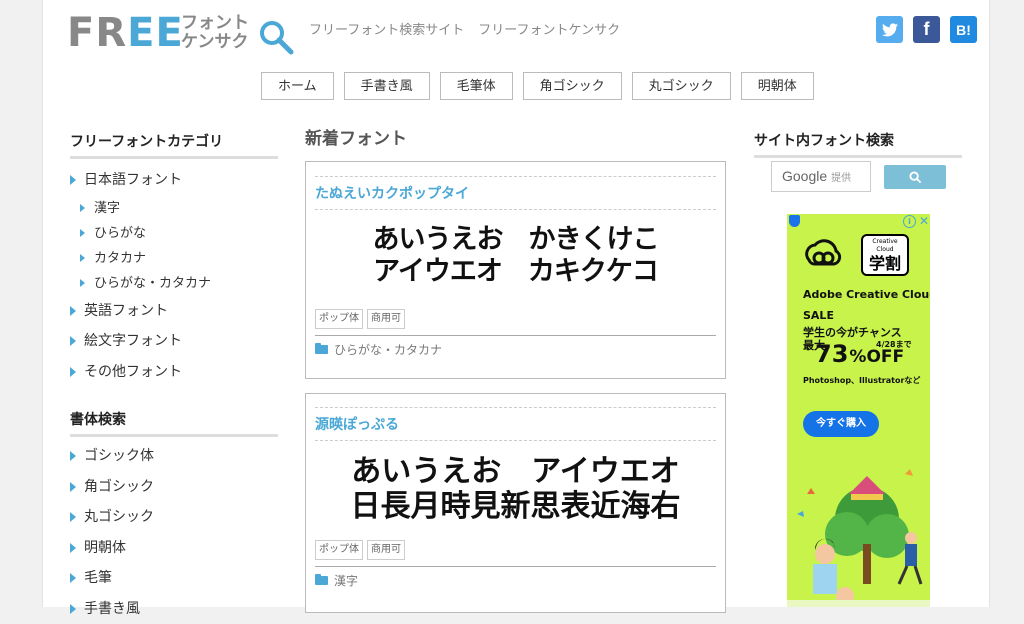 This screenshot has width=1024, height=624. I want to click on logo-free-text: FREE, so click(125, 33).